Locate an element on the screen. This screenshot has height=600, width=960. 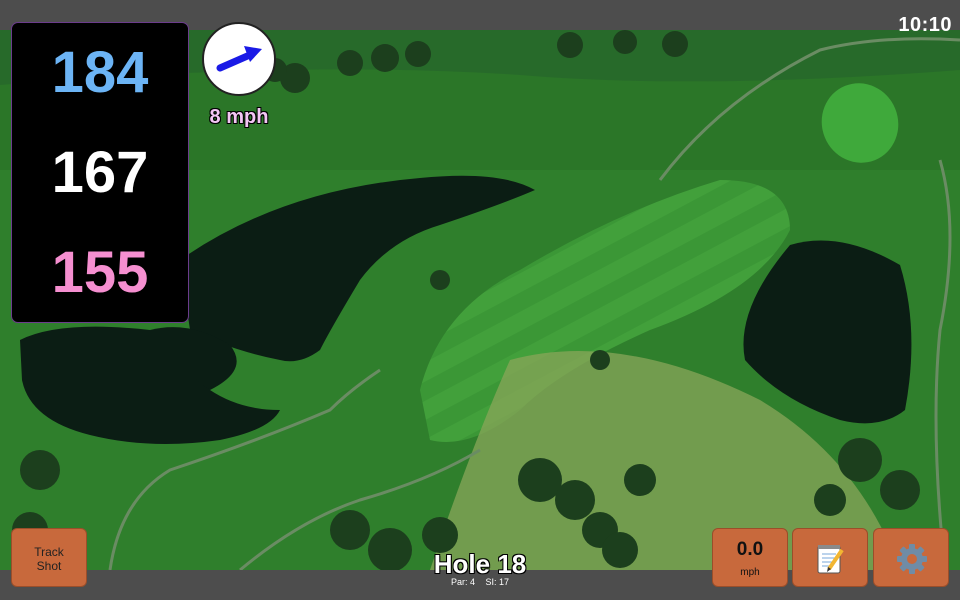
notes-button is located at coordinates (830, 557).